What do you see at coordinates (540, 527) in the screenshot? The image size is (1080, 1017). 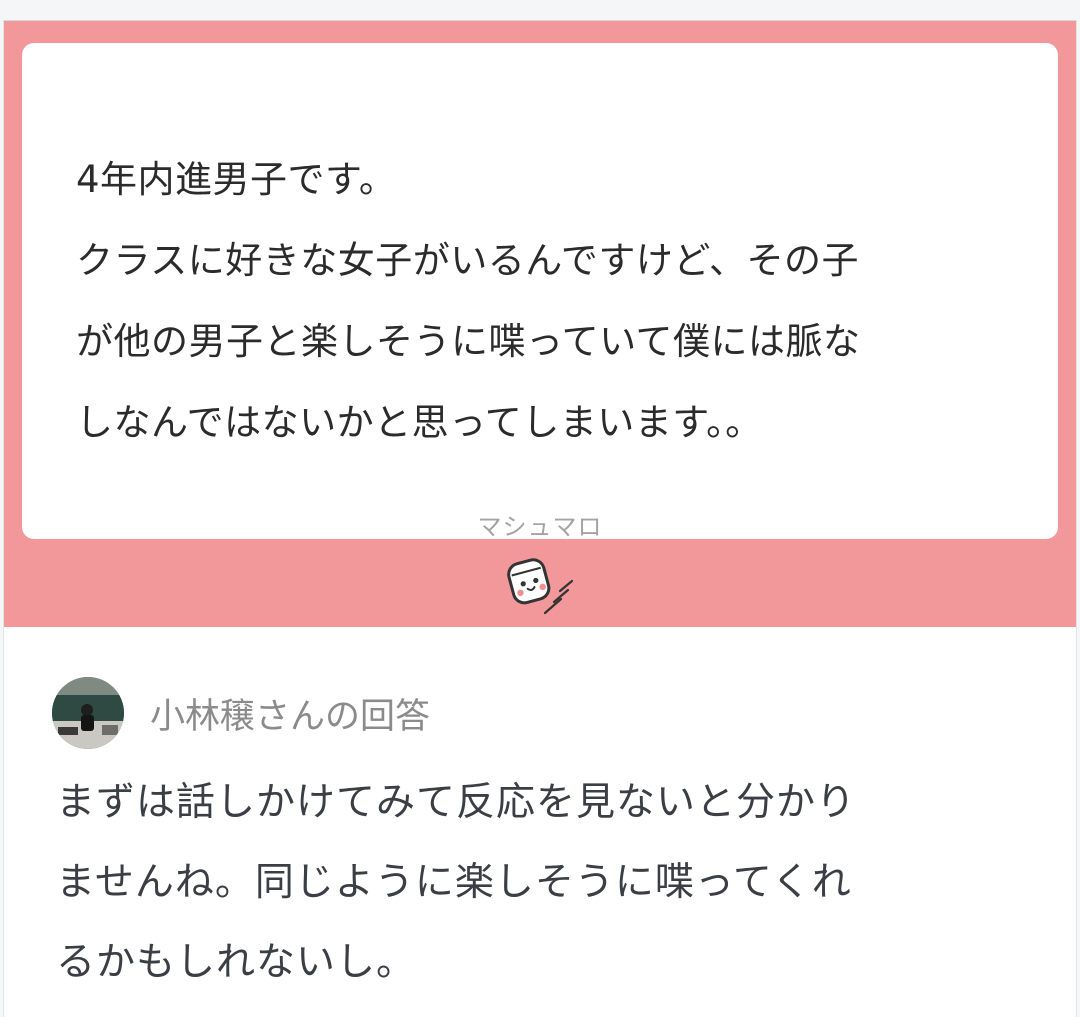 I see `brand-label: マシュマロ` at bounding box center [540, 527].